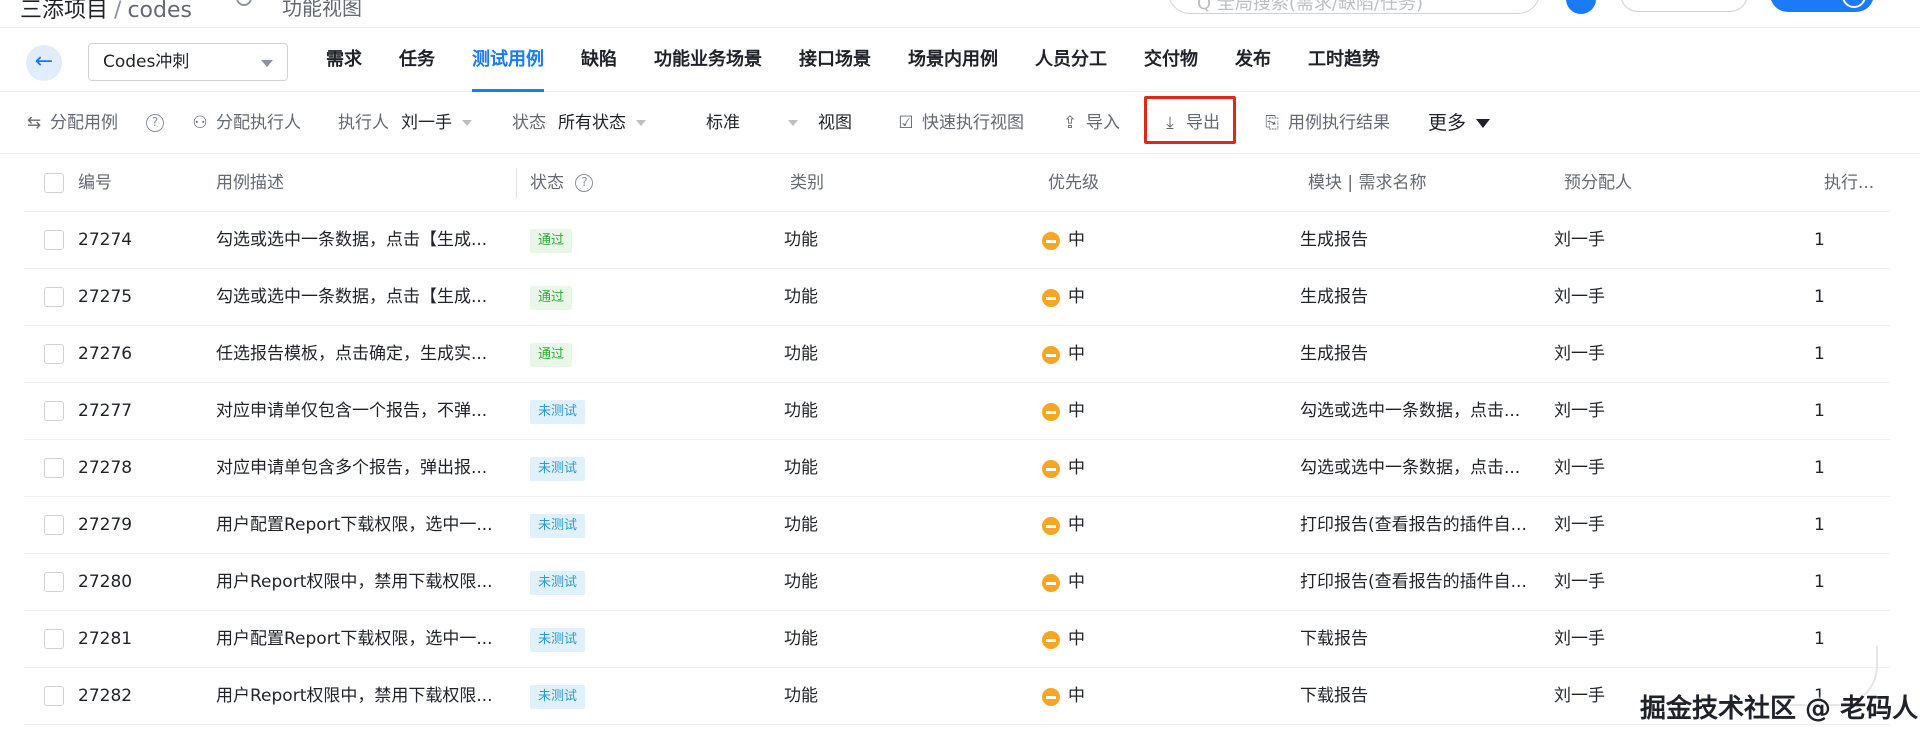 This screenshot has height=740, width=1920. I want to click on breadcrumb-name: codes, so click(159, 11).